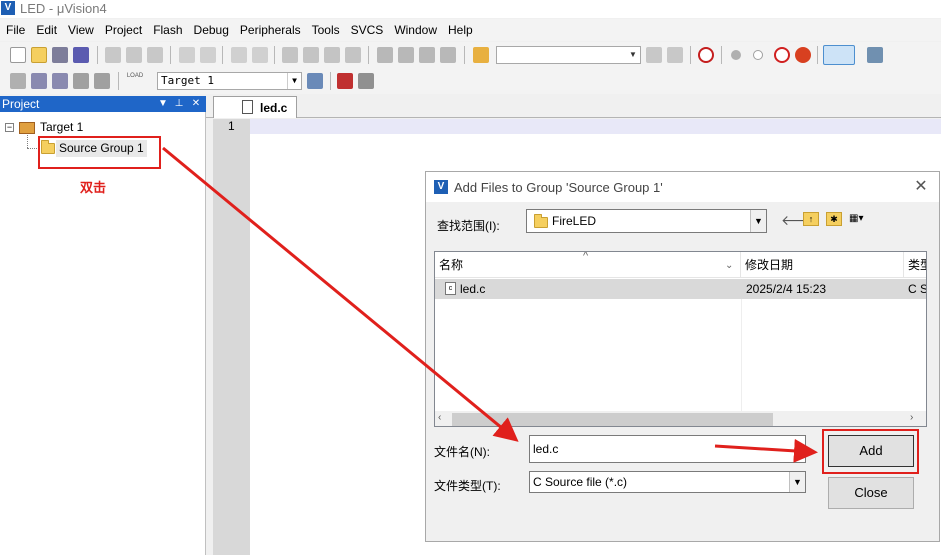  What do you see at coordinates (766, 450) in the screenshot?
I see `arrow-to-add-button` at bounding box center [766, 450].